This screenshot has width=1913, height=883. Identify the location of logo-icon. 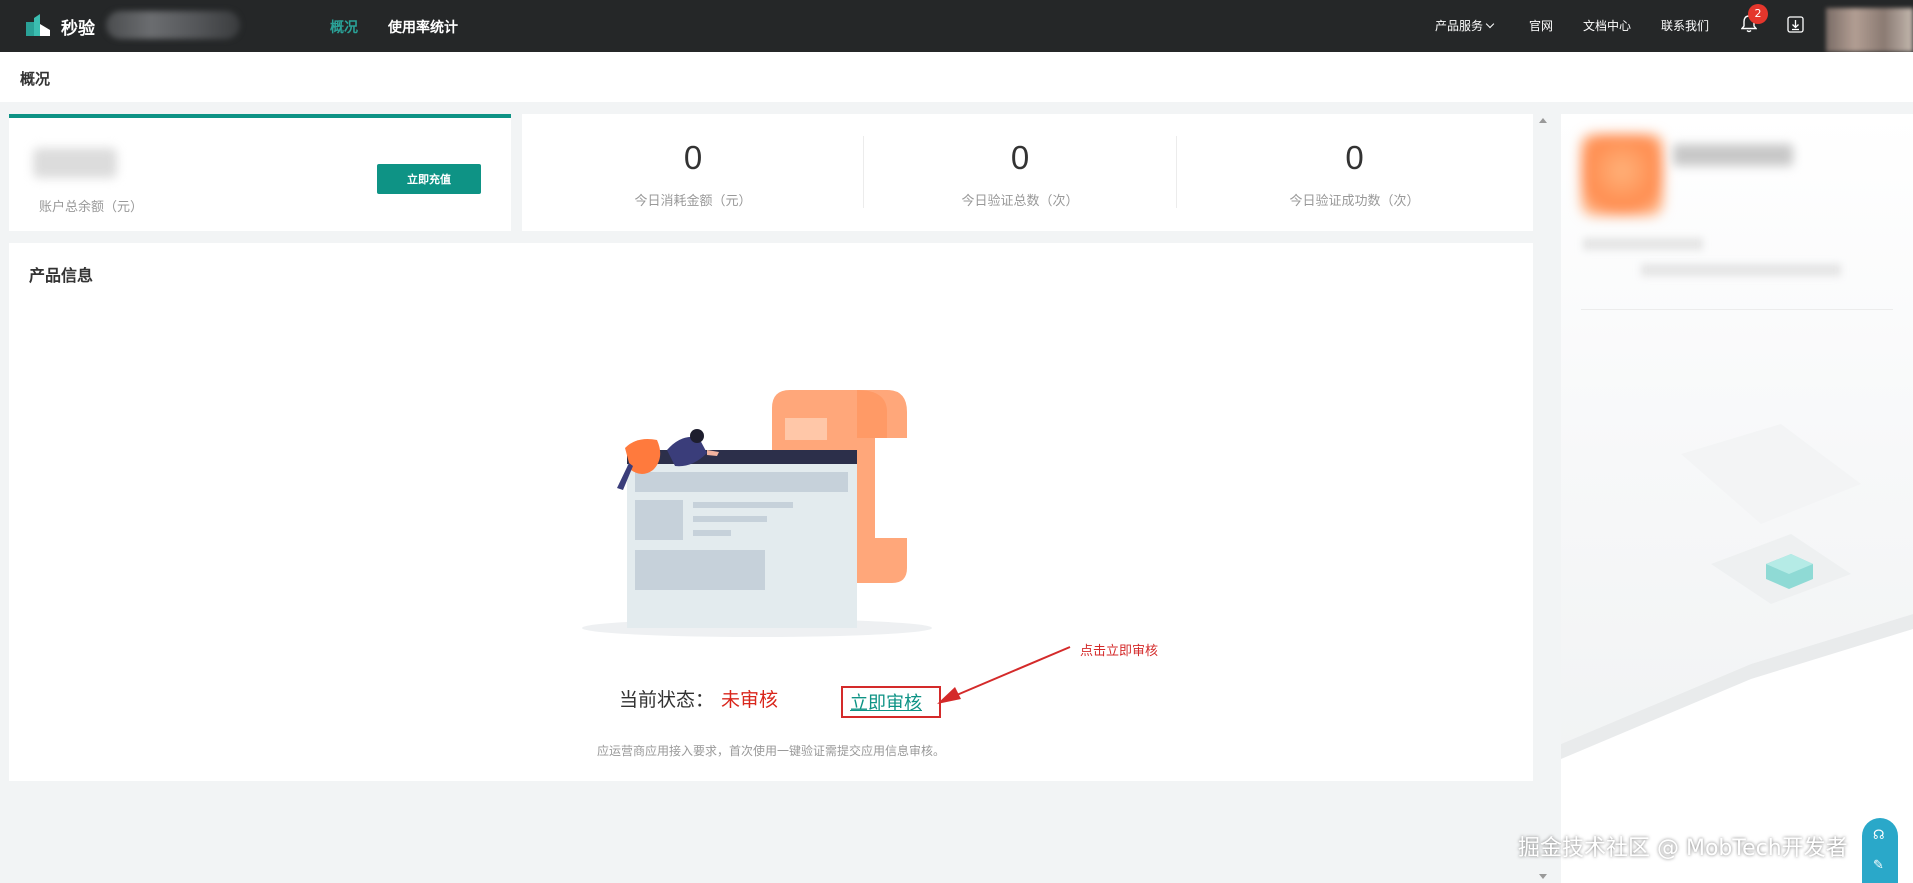
(38, 25).